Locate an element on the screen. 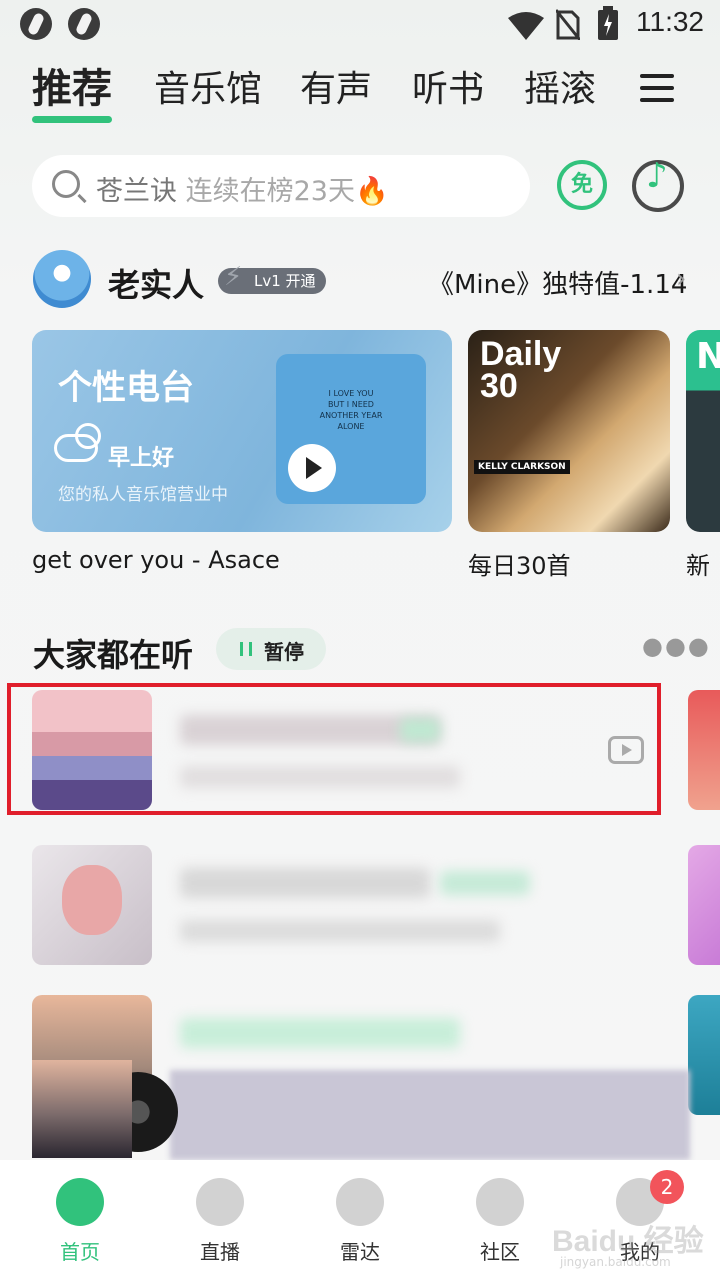  pause-button: 暂停 is located at coordinates (271, 649).